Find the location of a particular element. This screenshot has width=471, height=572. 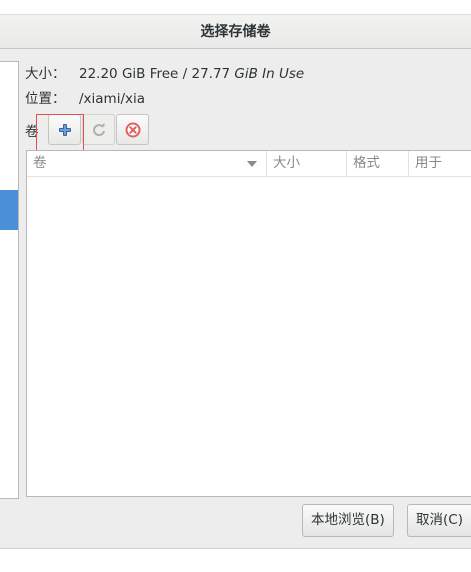

pool-list-selected-item is located at coordinates (9, 210).